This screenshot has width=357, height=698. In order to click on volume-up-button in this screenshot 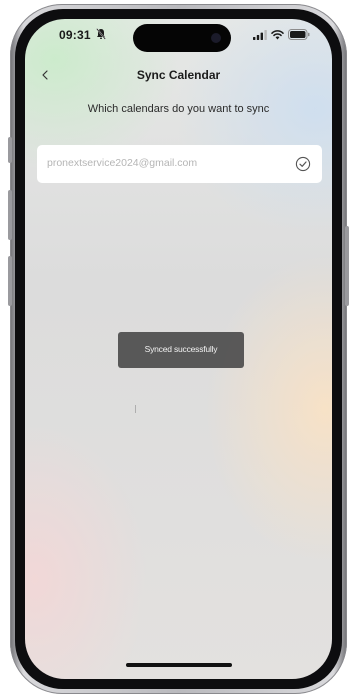, I will do `click(10, 215)`.